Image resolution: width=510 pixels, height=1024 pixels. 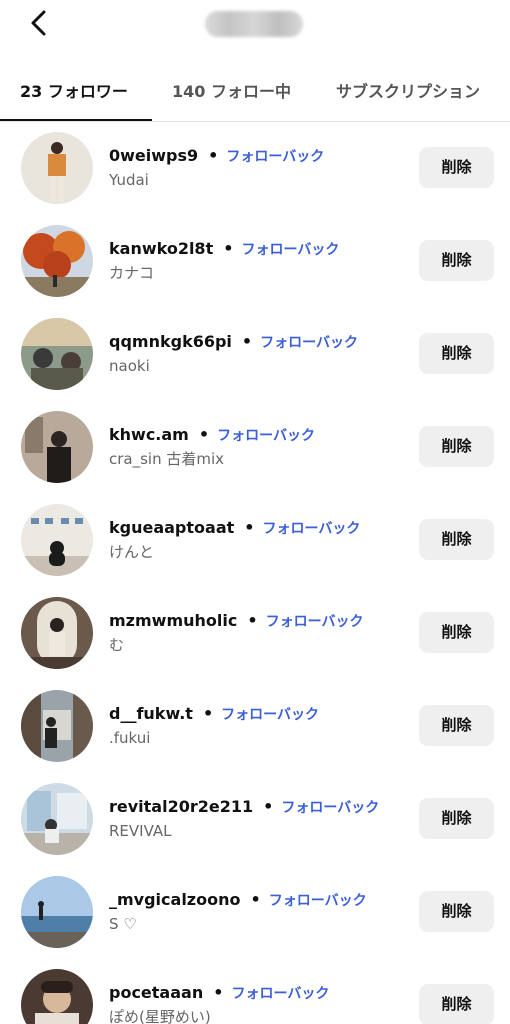 What do you see at coordinates (231, 96) in the screenshot?
I see `tab-following: 140 フォロー中` at bounding box center [231, 96].